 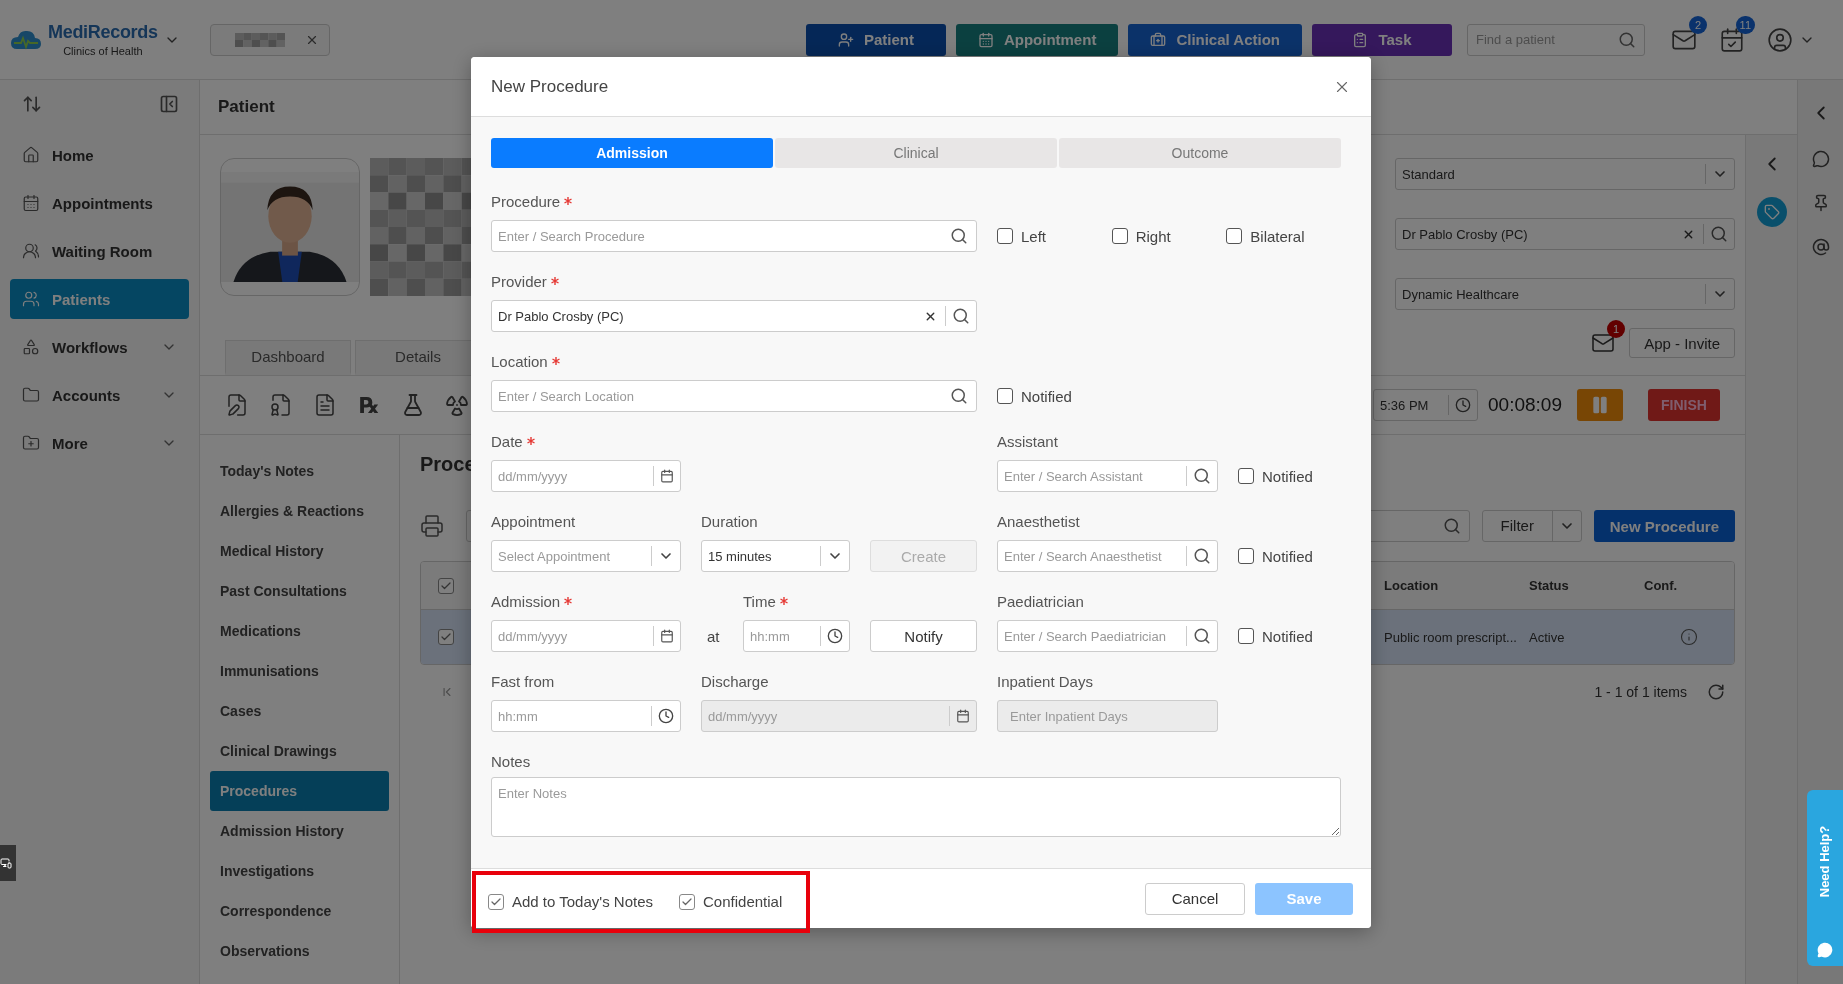 I want to click on appointment-input: Select Appointment, so click(x=574, y=556).